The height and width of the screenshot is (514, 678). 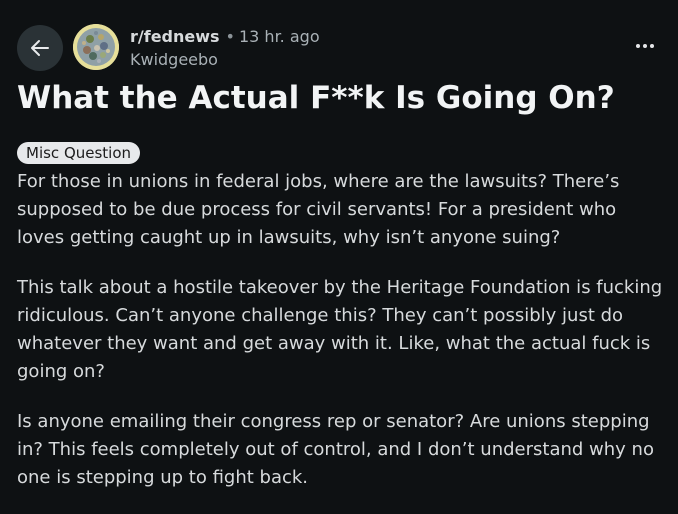 I want to click on post-timestamp: 13 hr. ago, so click(x=279, y=36).